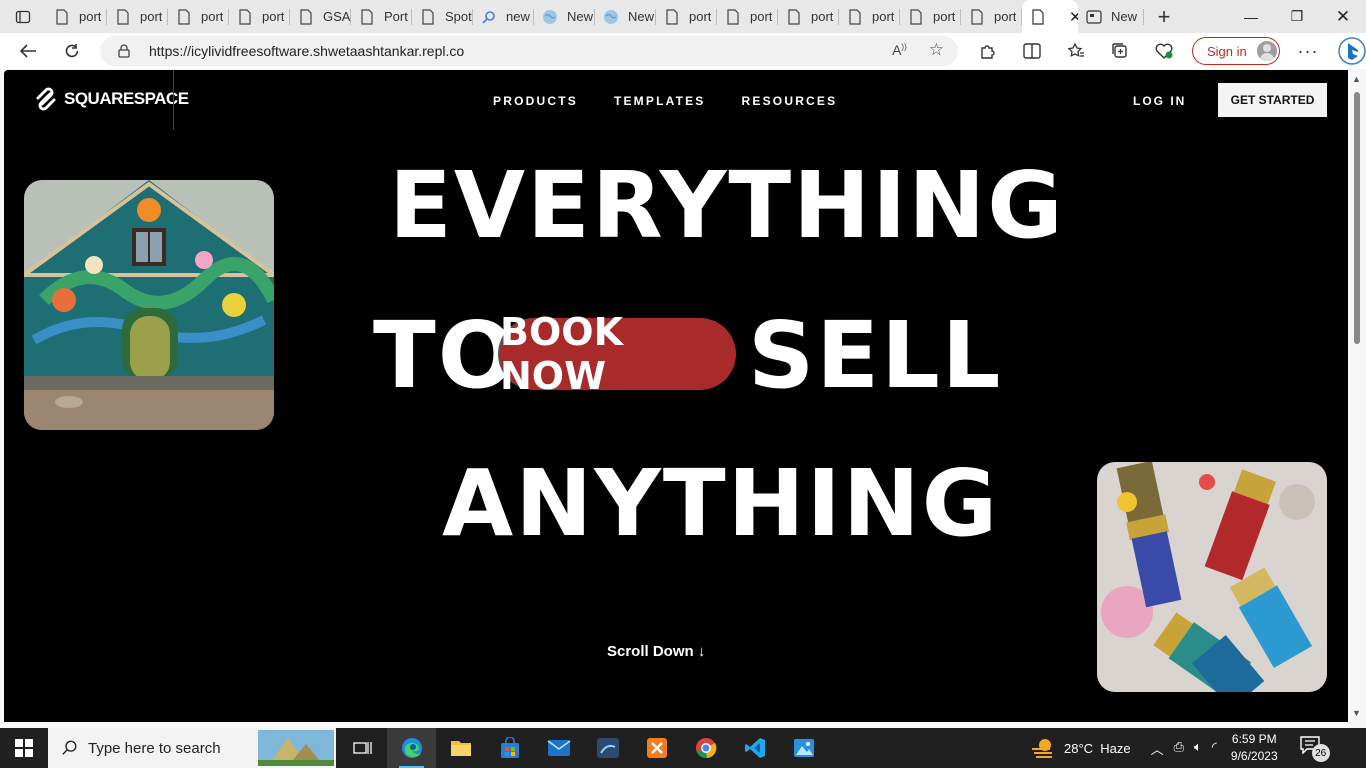 The image size is (1366, 768). Describe the element at coordinates (1314, 749) in the screenshot. I see `notification-center-button: 26` at that location.